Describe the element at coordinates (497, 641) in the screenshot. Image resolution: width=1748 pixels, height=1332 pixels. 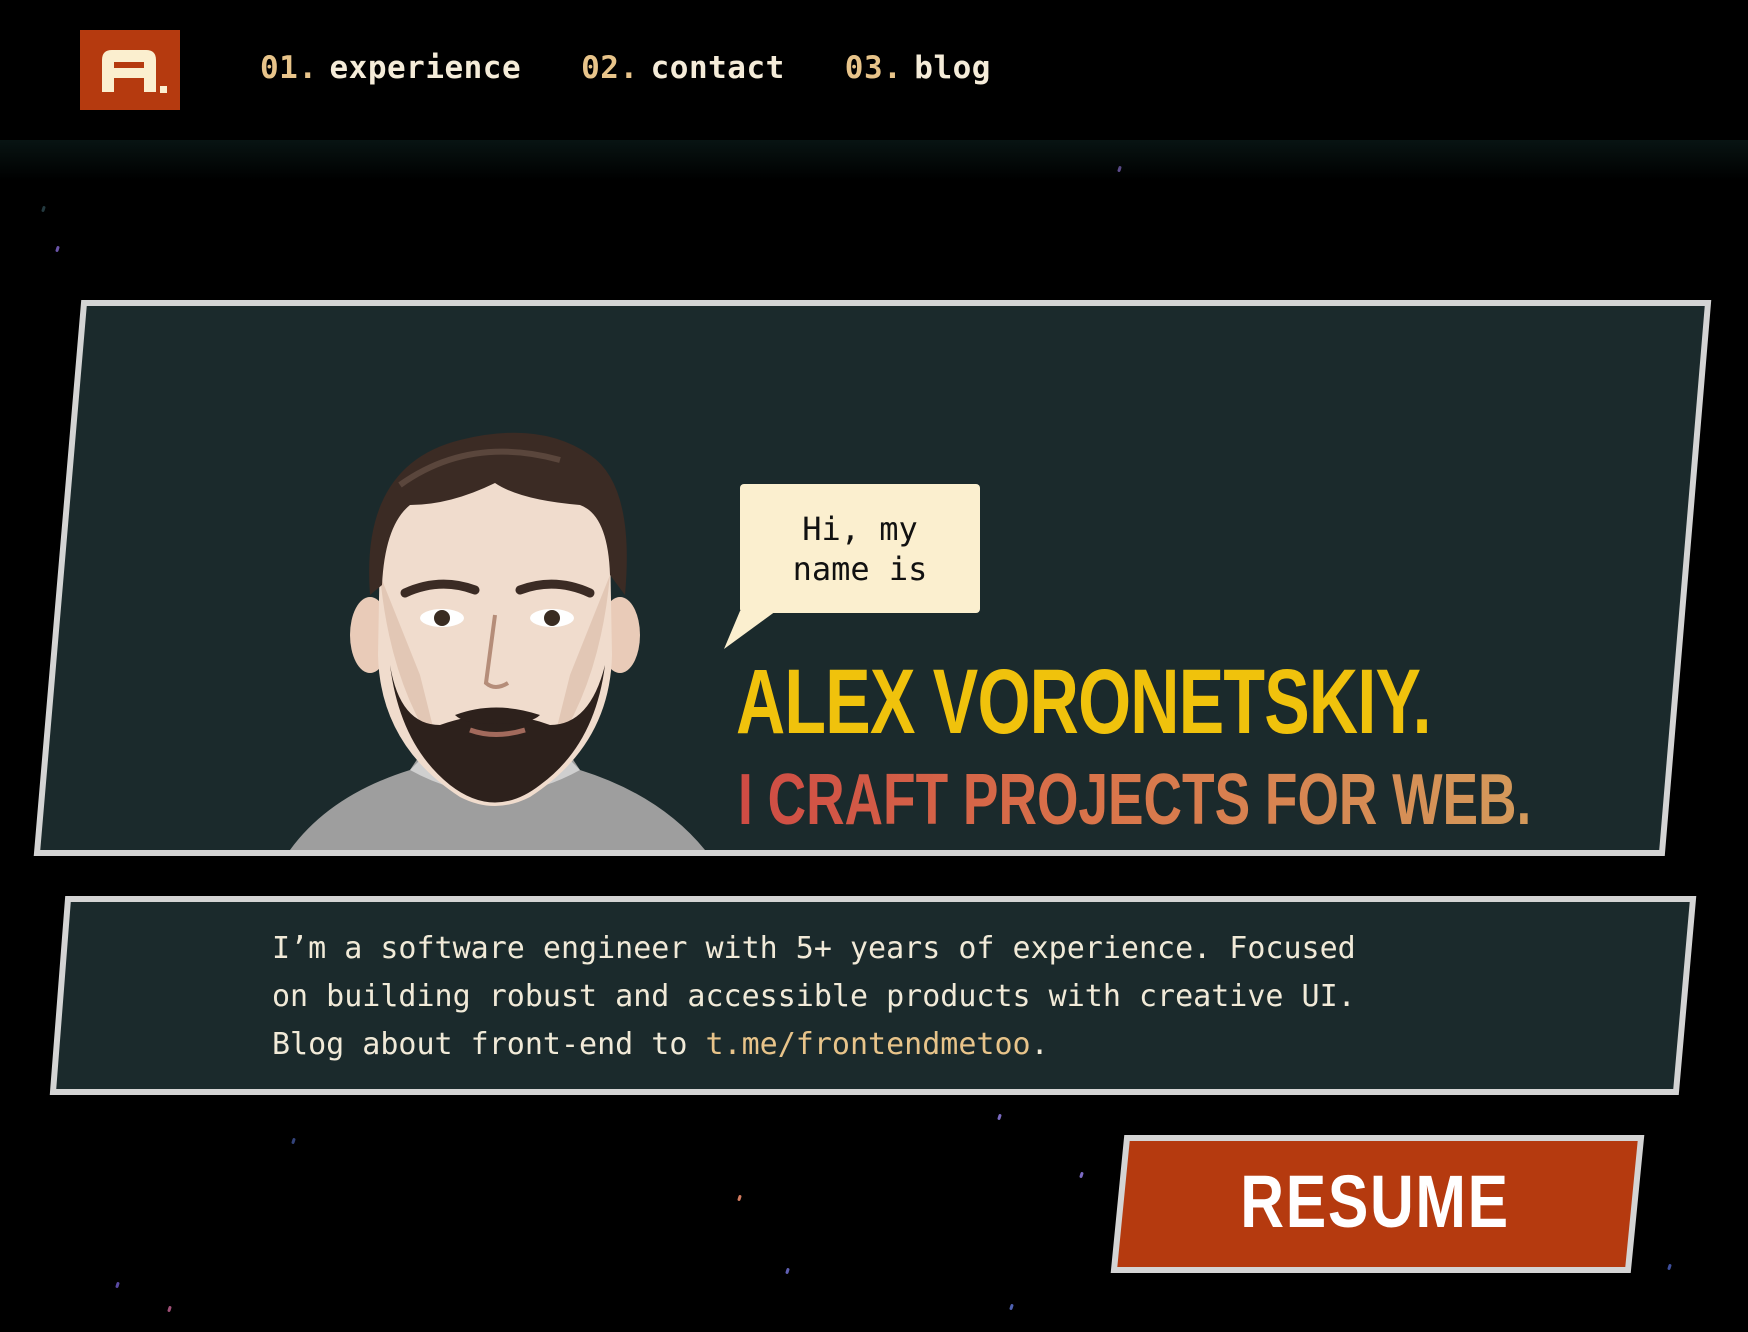
I see `portrait-illustration` at that location.